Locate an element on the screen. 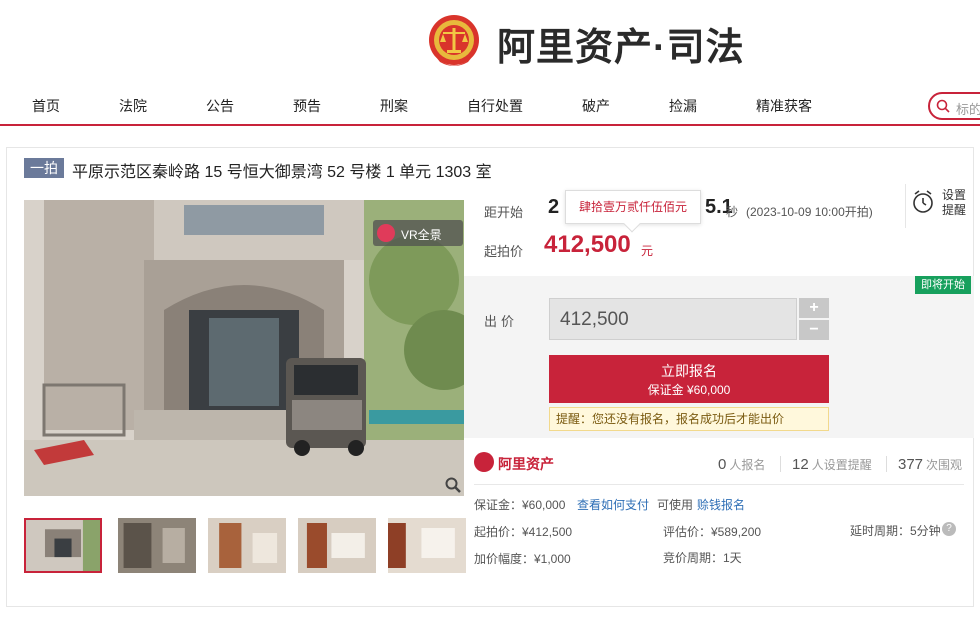  ali-assets-logo-icon is located at coordinates (484, 462).